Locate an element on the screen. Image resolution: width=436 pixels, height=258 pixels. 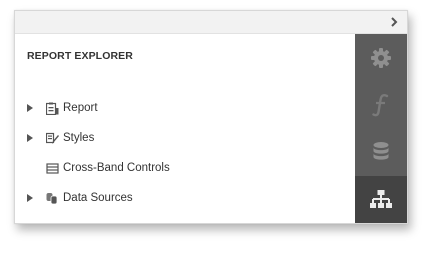
expander-placeholder is located at coordinates (34, 168).